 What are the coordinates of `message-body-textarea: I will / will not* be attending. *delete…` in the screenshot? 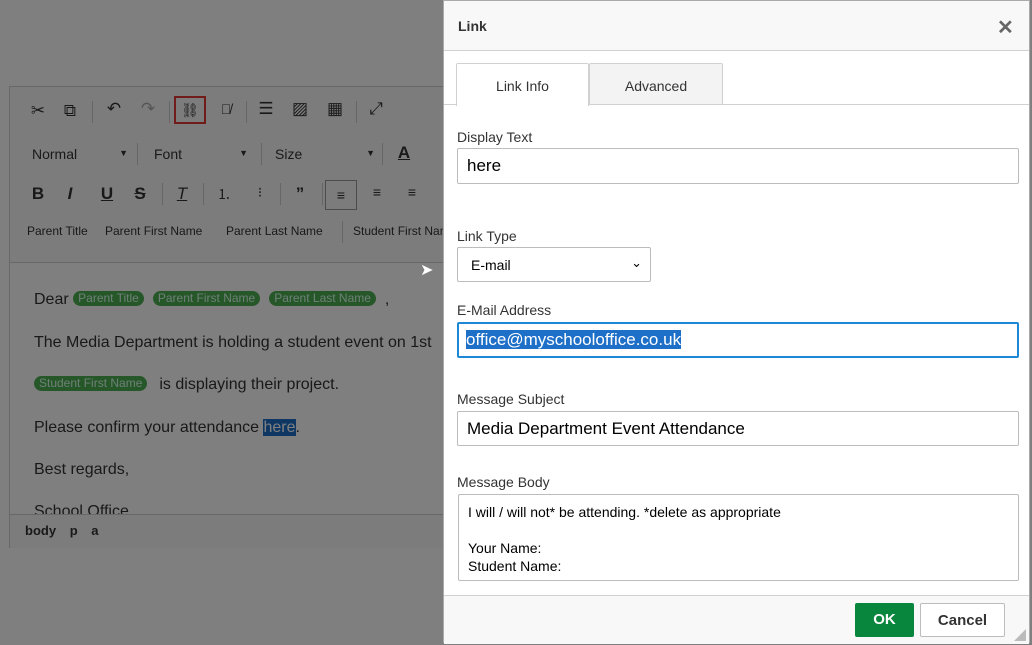 It's located at (738, 537).